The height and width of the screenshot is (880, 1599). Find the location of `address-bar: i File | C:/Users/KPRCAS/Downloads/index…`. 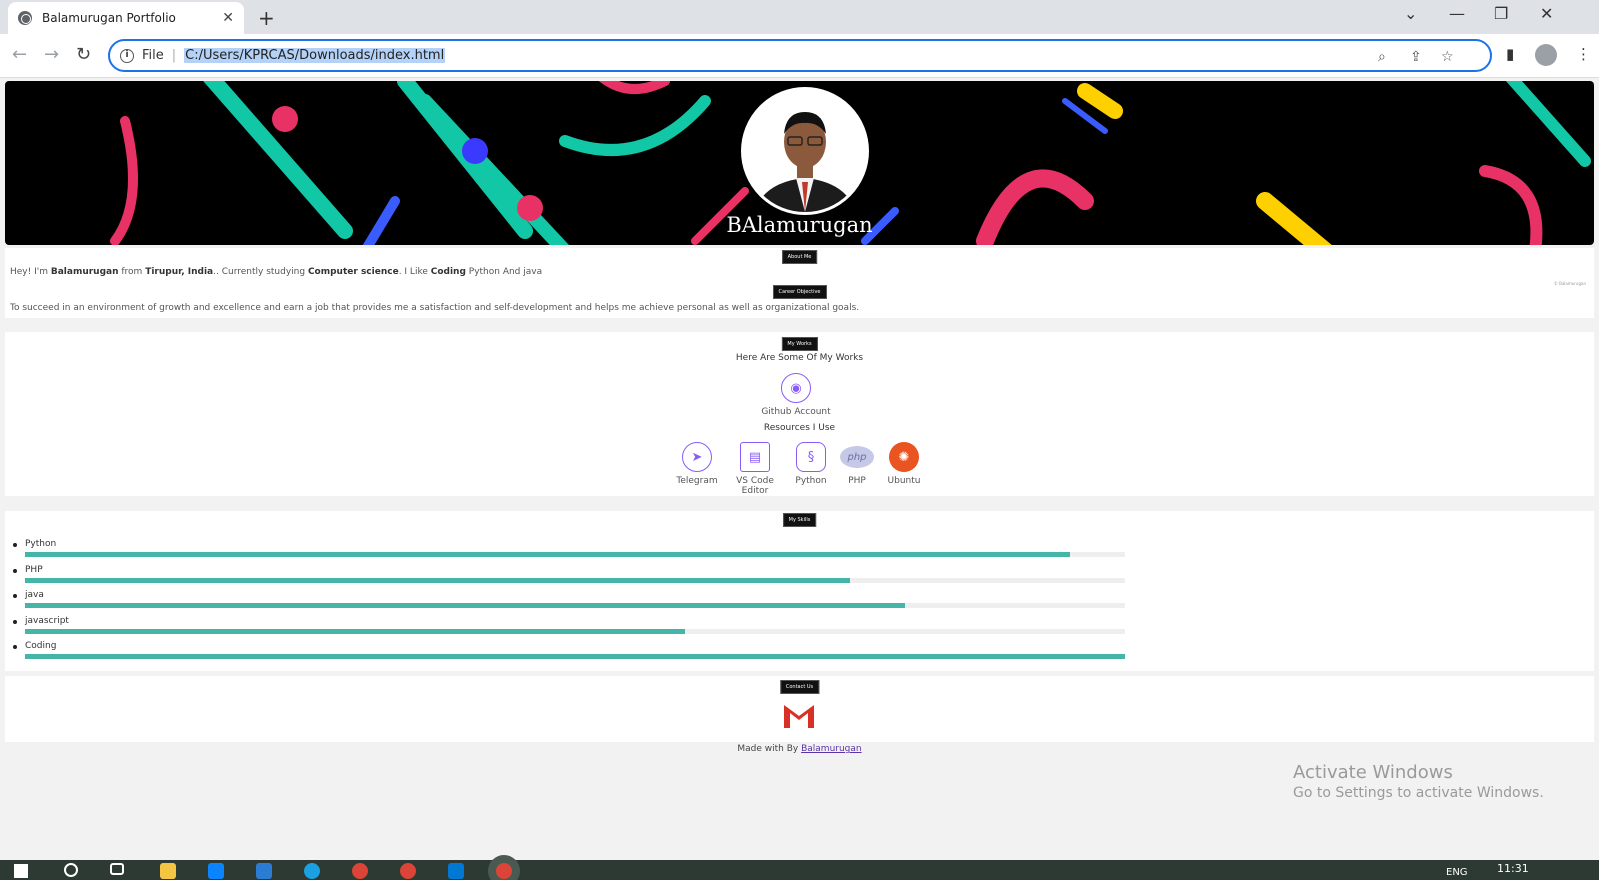

address-bar: i File | C:/Users/KPRCAS/Downloads/index… is located at coordinates (800, 55).